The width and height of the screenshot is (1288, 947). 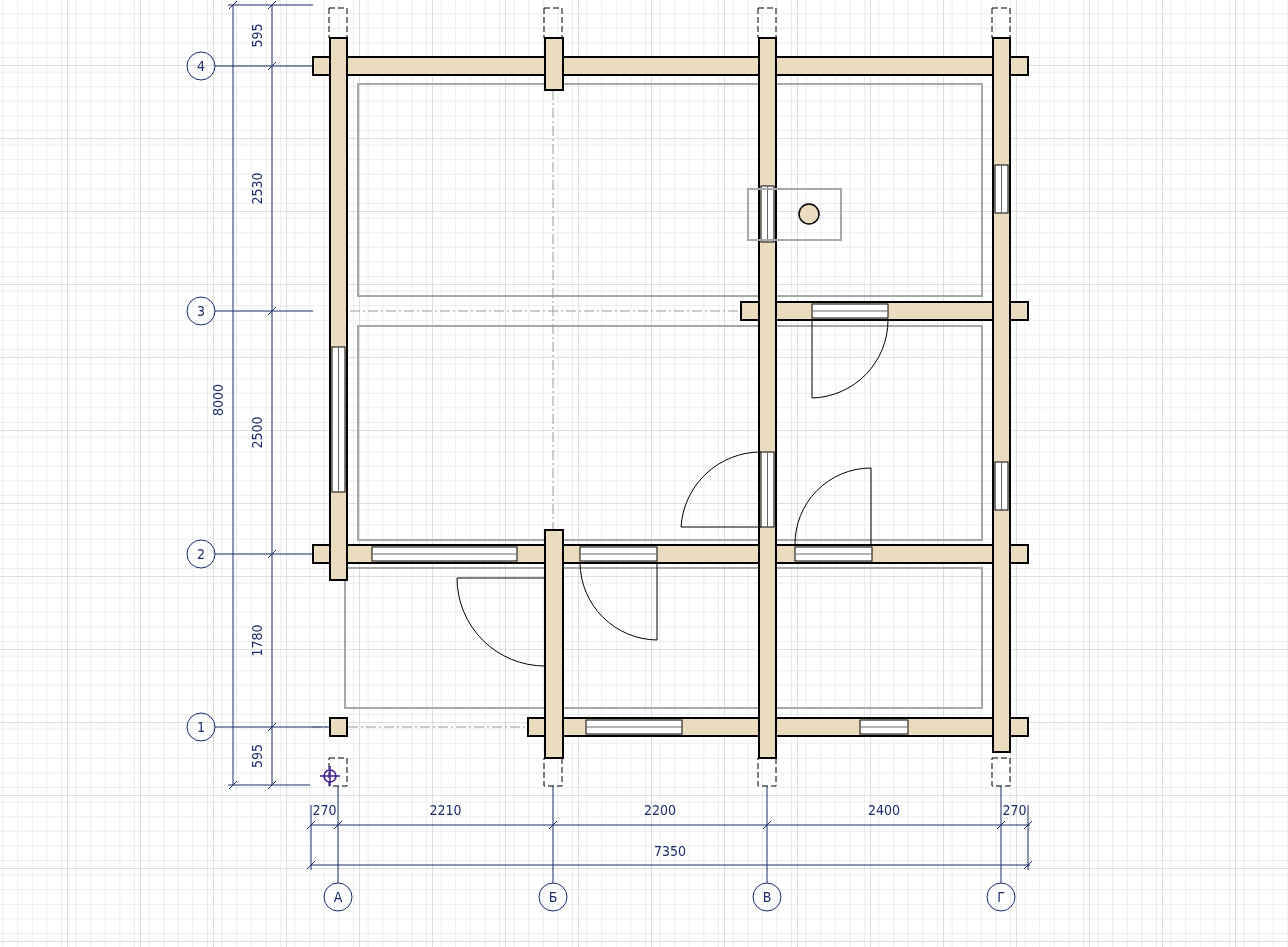 What do you see at coordinates (330, 776) in the screenshot?
I see `origin-marker-icon` at bounding box center [330, 776].